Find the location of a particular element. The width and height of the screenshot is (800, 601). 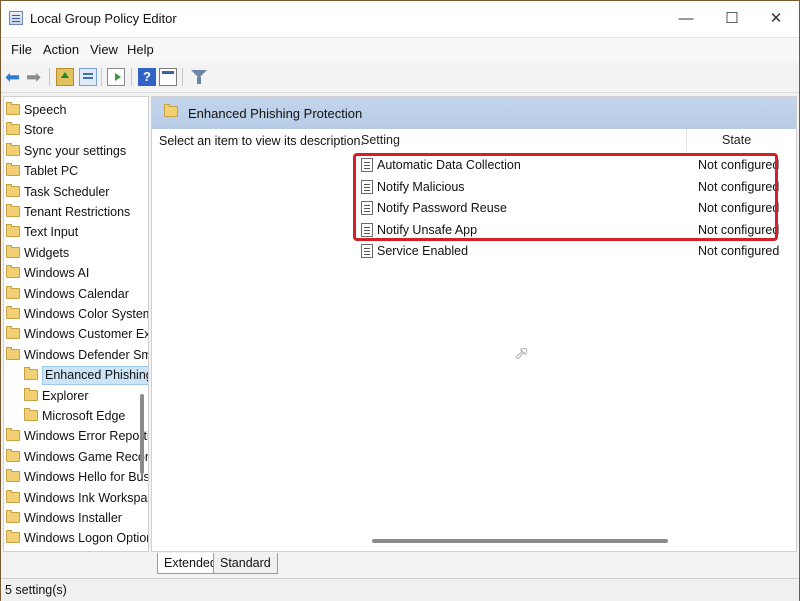

tab-standard: Standard is located at coordinates (245, 563).